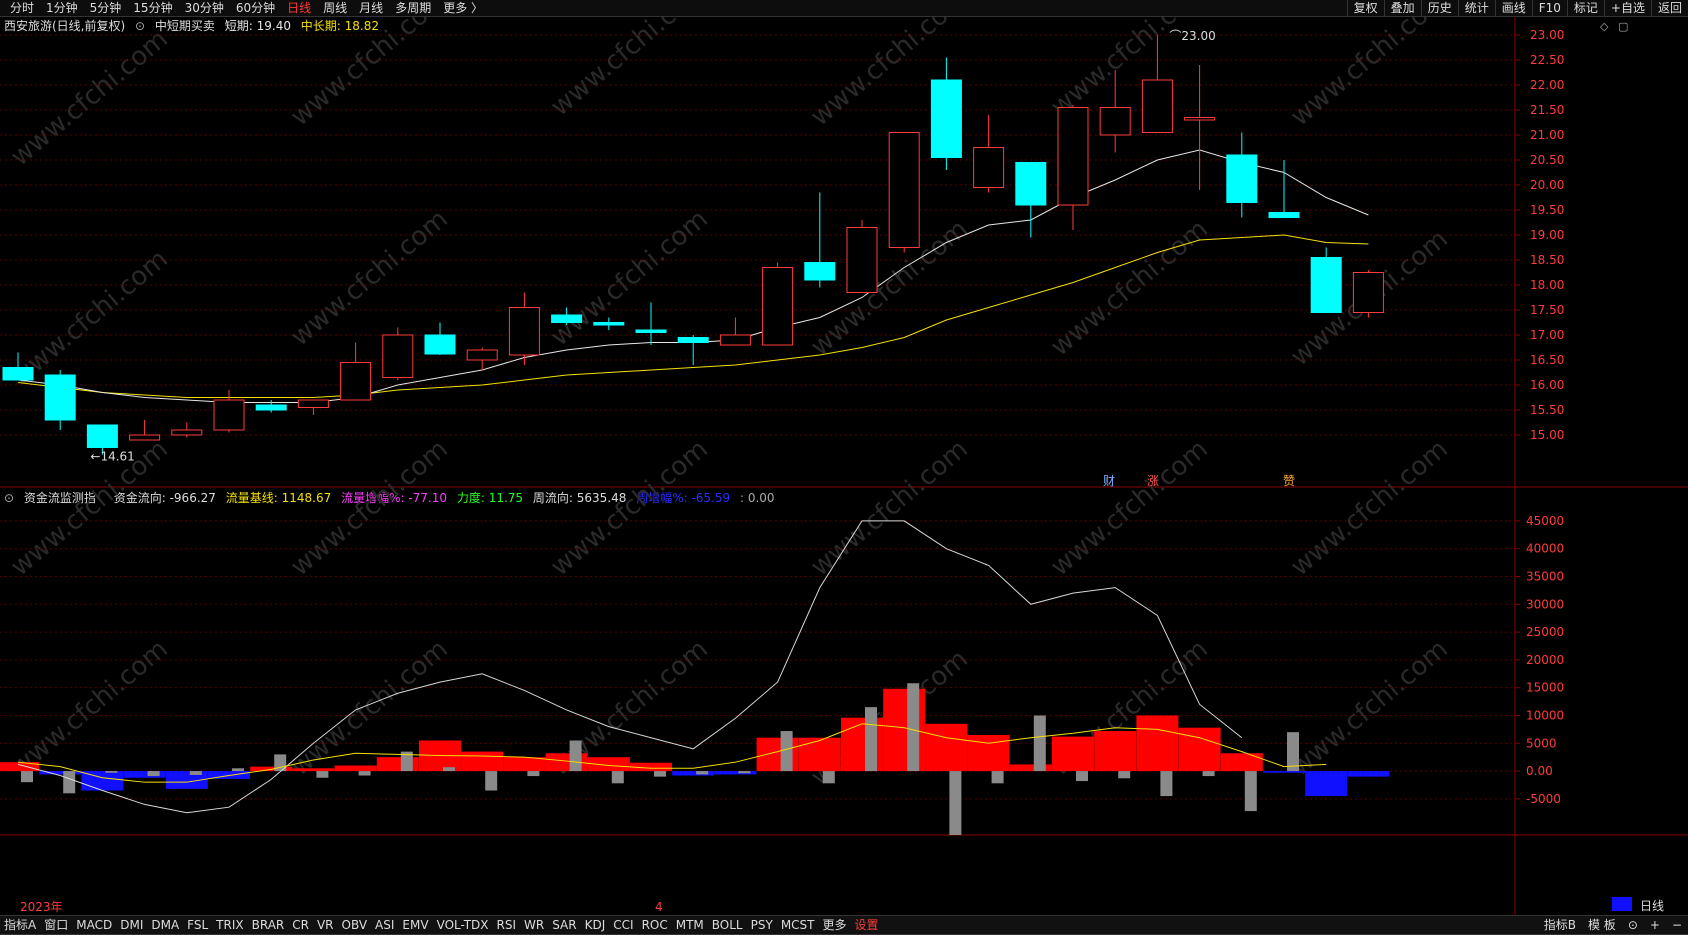 Image resolution: width=1688 pixels, height=935 pixels. What do you see at coordinates (463, 8) in the screenshot?
I see `period-tab: 更多 〉` at bounding box center [463, 8].